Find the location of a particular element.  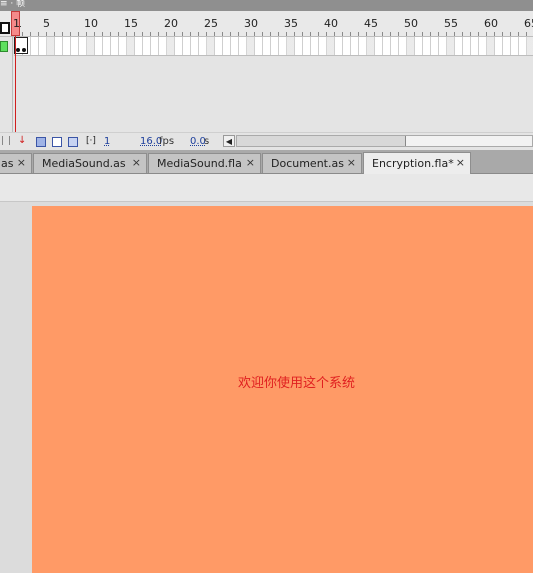

tab-label: MediaSound.as is located at coordinates (84, 163).